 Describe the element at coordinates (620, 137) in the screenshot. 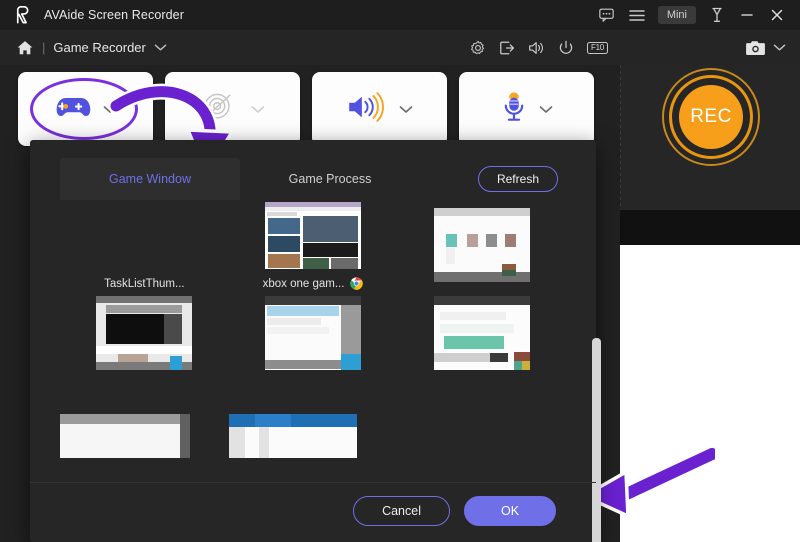

I see `record-pane-divider` at that location.